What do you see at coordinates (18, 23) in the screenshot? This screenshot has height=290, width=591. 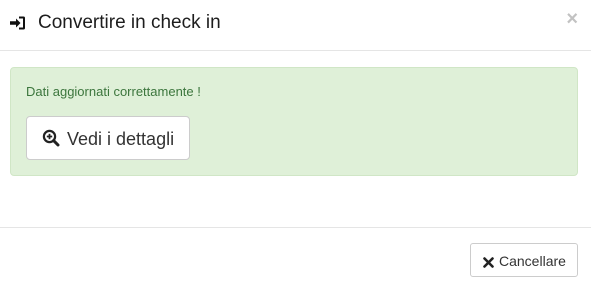 I see `sign-in-icon` at bounding box center [18, 23].